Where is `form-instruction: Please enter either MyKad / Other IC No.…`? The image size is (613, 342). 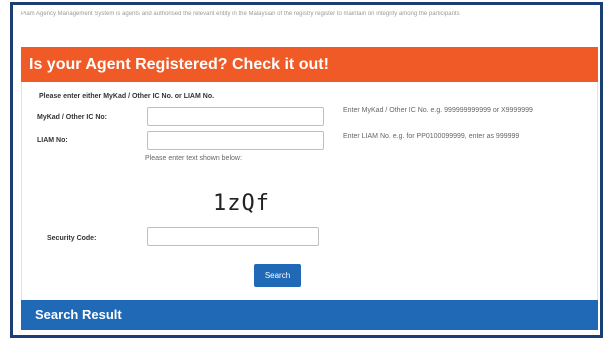 form-instruction: Please enter either MyKad / Other IC No.… is located at coordinates (127, 96).